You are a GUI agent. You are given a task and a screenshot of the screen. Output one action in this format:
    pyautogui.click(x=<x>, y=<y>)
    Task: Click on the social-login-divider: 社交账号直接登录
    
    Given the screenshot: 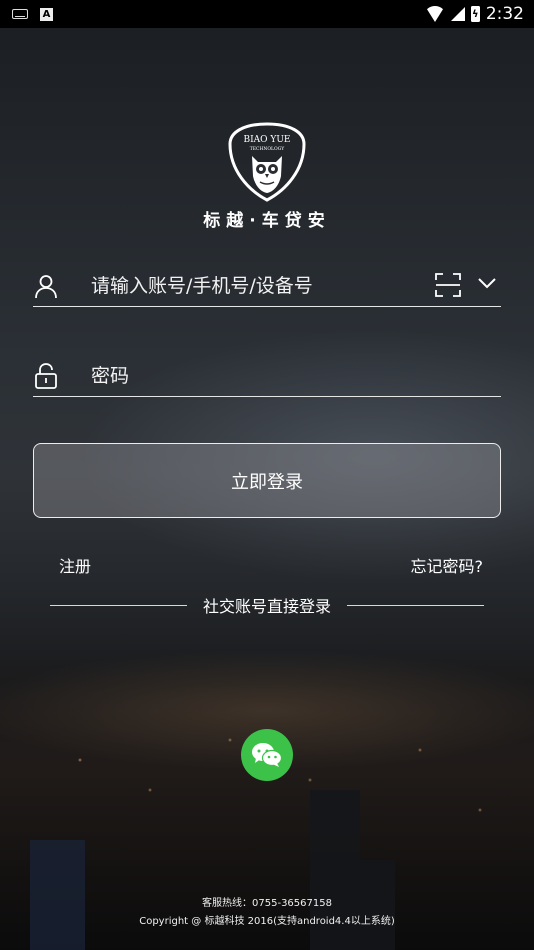 What is the action you would take?
    pyautogui.click(x=267, y=605)
    